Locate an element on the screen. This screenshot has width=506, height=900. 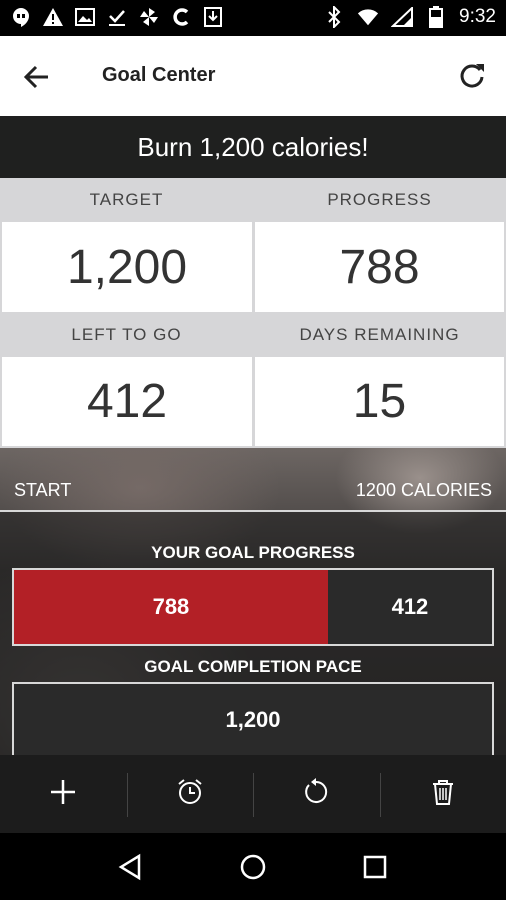
progress-done-segment: 788 is located at coordinates (171, 607).